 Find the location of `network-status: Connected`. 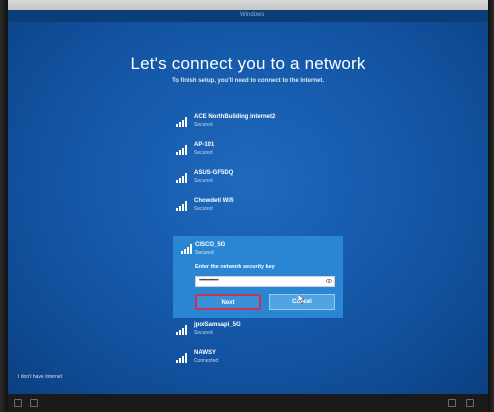

network-status: Connected is located at coordinates (206, 361).